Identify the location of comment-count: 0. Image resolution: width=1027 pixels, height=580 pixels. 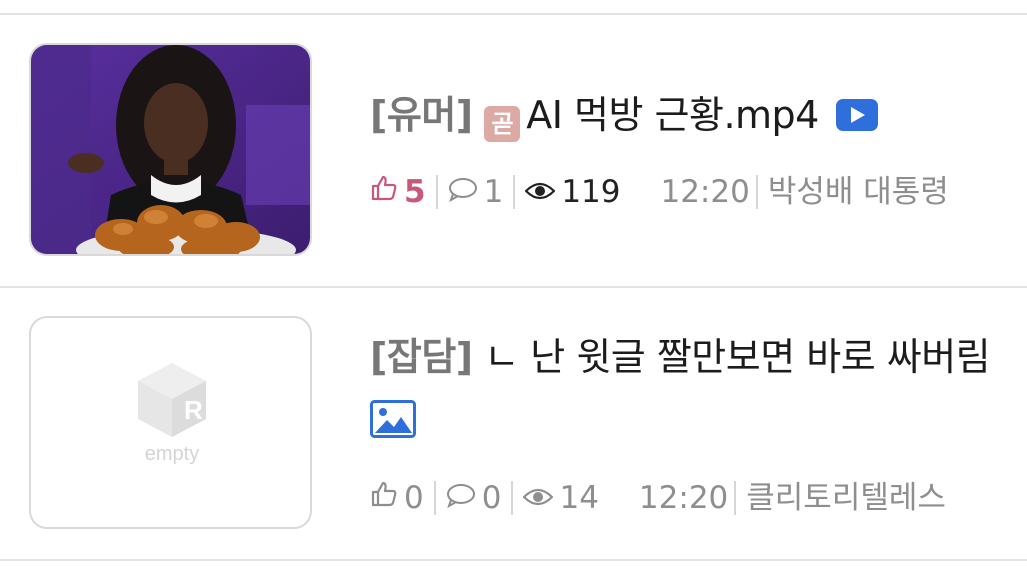
(491, 498).